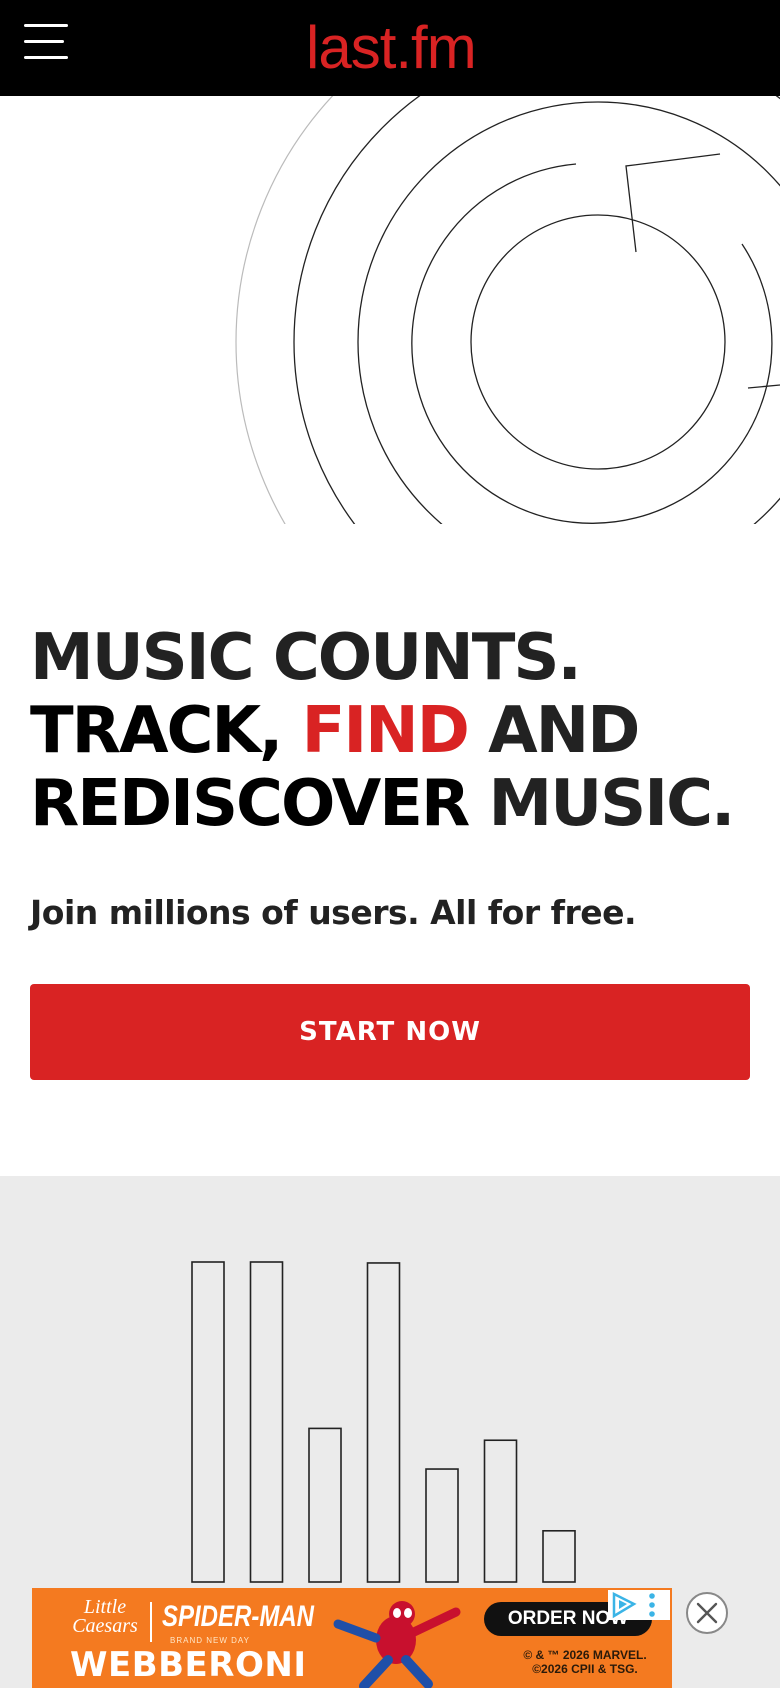 Image resolution: width=780 pixels, height=1688 pixels. What do you see at coordinates (633, 1605) in the screenshot?
I see `ad-choices-icon` at bounding box center [633, 1605].